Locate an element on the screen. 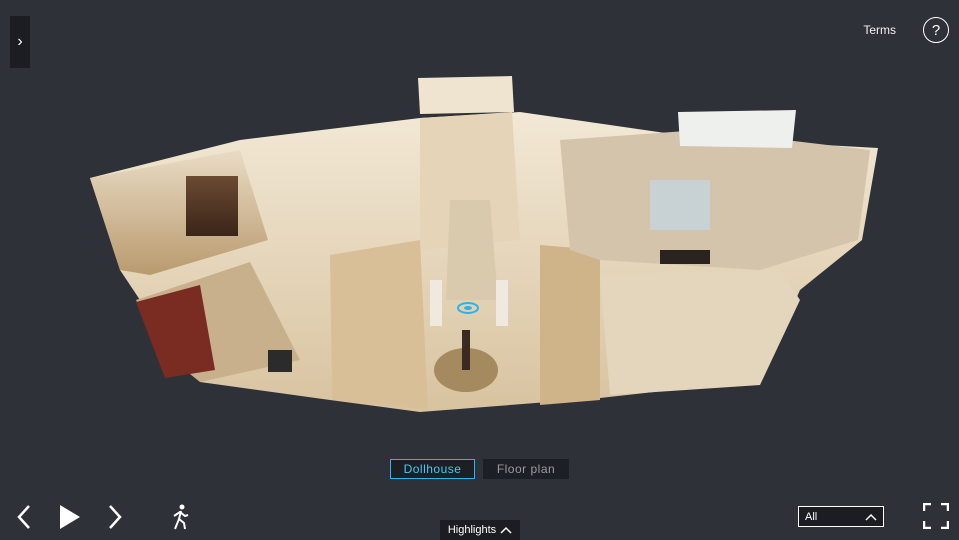 This screenshot has width=959, height=540. floor-select-value: All is located at coordinates (811, 516).